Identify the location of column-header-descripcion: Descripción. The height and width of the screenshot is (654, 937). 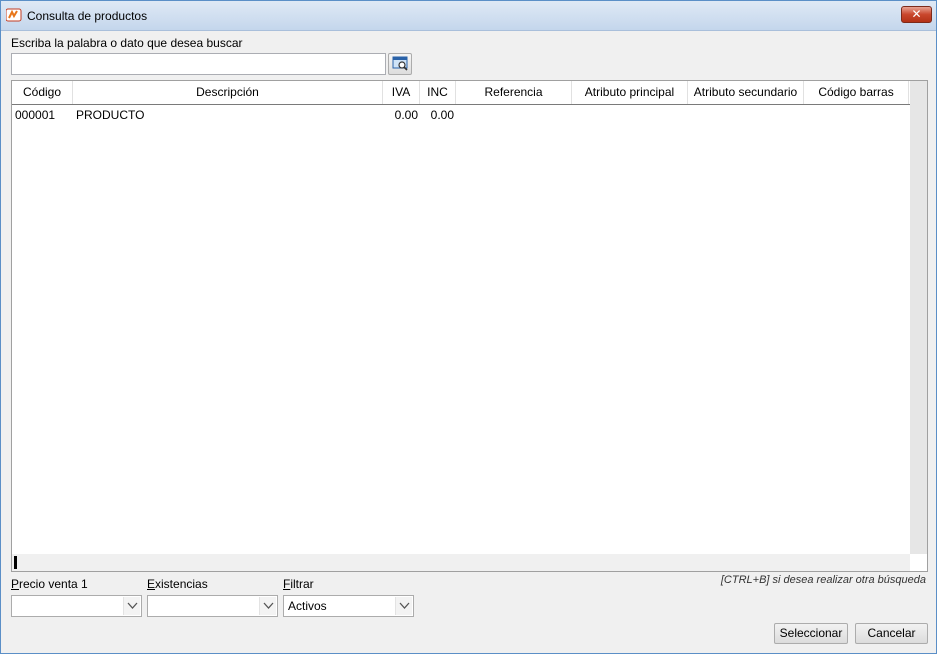
(228, 92).